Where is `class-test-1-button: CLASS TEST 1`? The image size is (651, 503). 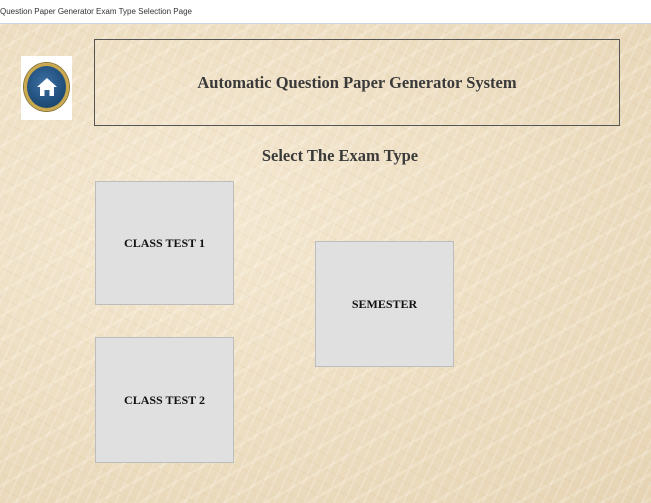
class-test-1-button: CLASS TEST 1 is located at coordinates (164, 243).